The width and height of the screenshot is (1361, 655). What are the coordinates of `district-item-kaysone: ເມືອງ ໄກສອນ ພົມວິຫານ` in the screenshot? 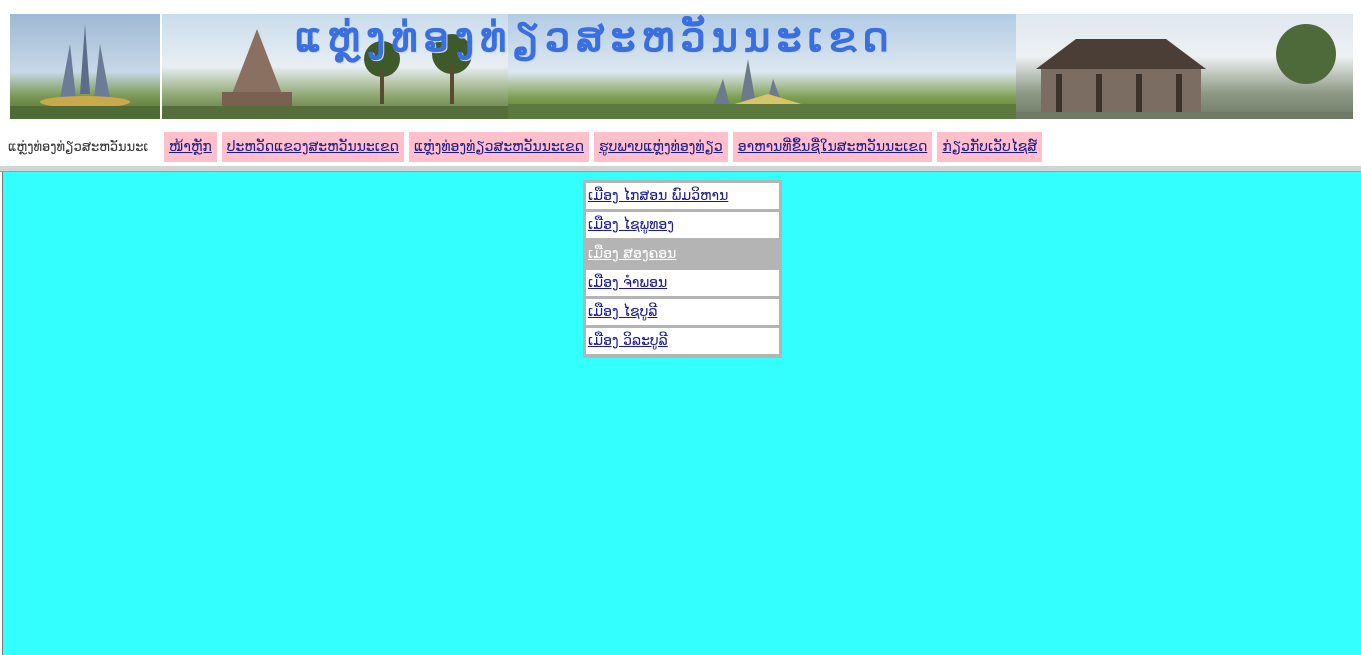 It's located at (682, 196).